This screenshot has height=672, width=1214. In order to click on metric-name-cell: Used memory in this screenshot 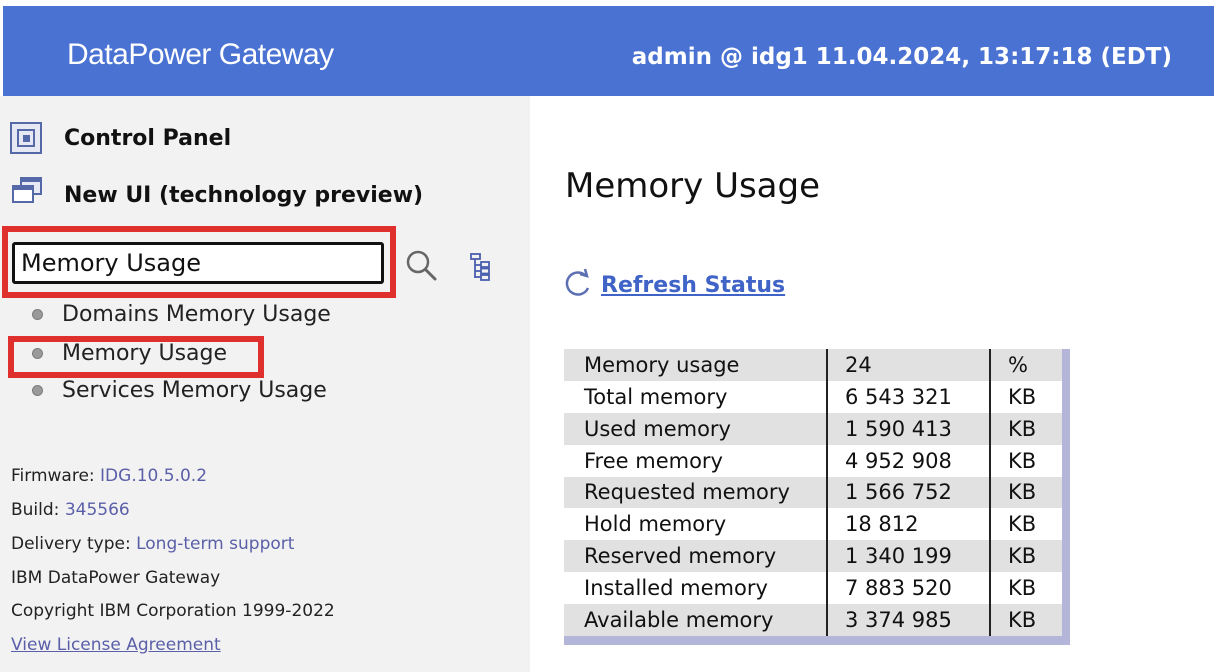, I will do `click(695, 428)`.